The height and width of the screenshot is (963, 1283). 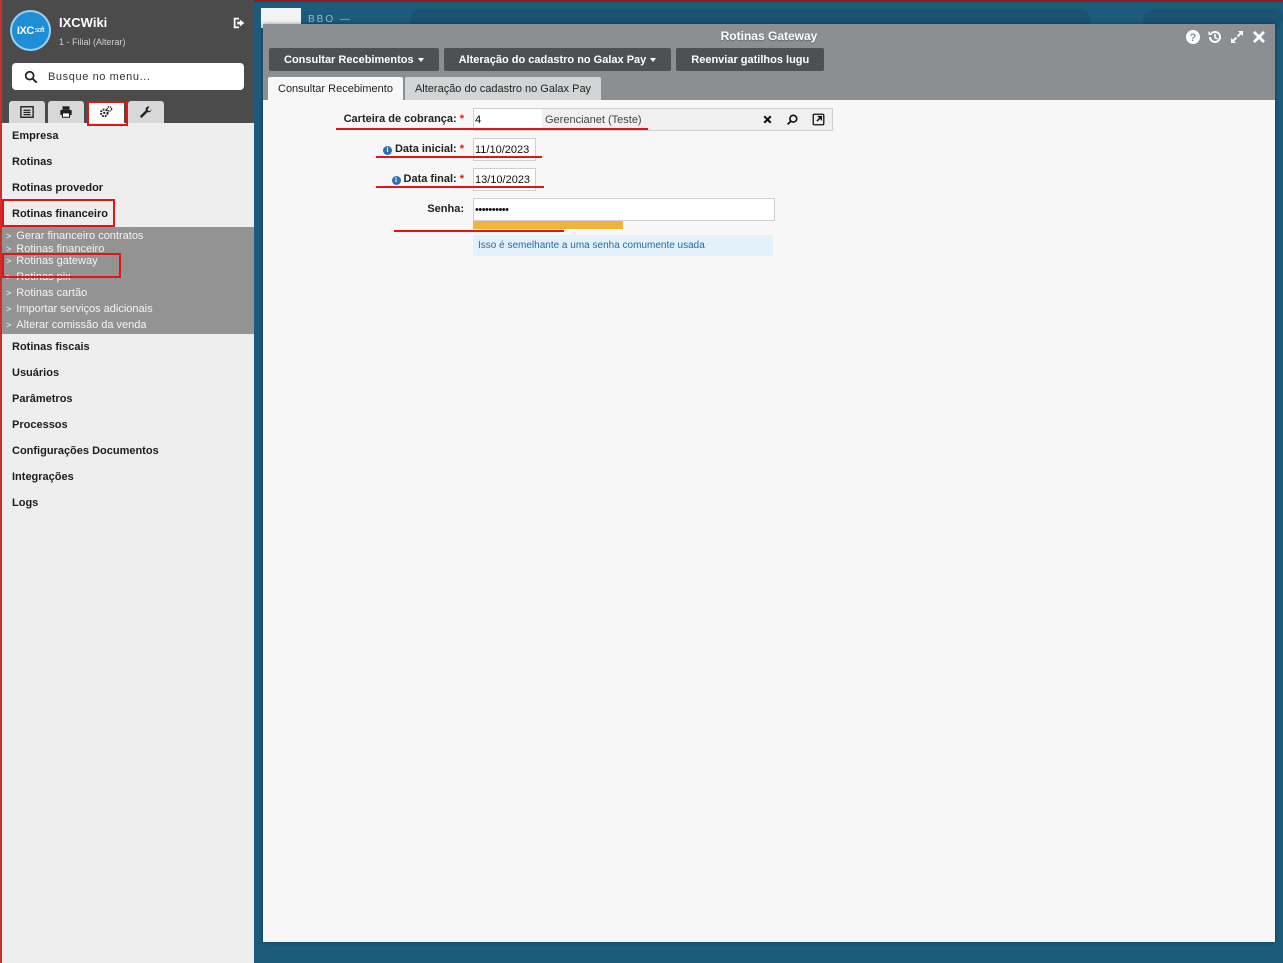 What do you see at coordinates (92, 42) in the screenshot?
I see `branch-selector: 1 - Filial (Alterar)` at bounding box center [92, 42].